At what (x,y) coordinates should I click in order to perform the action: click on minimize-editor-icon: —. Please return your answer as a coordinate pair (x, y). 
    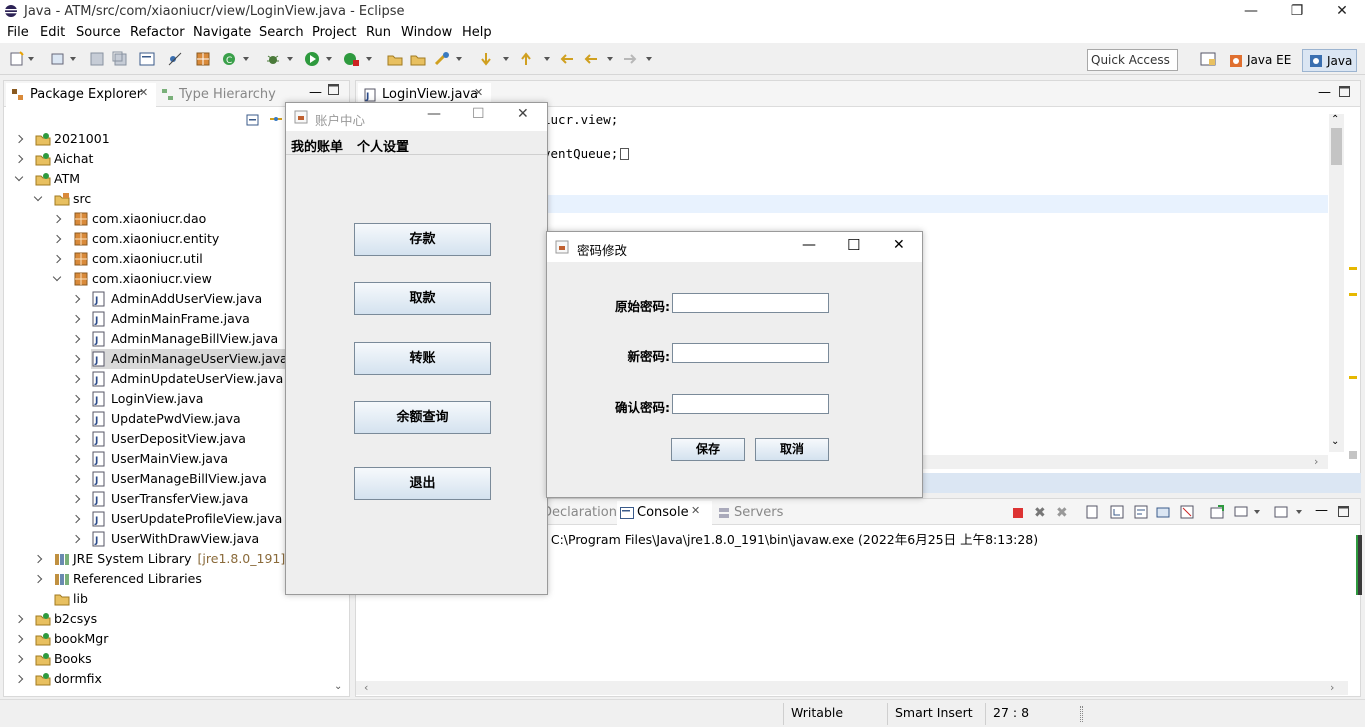
    Looking at the image, I should click on (1324, 92).